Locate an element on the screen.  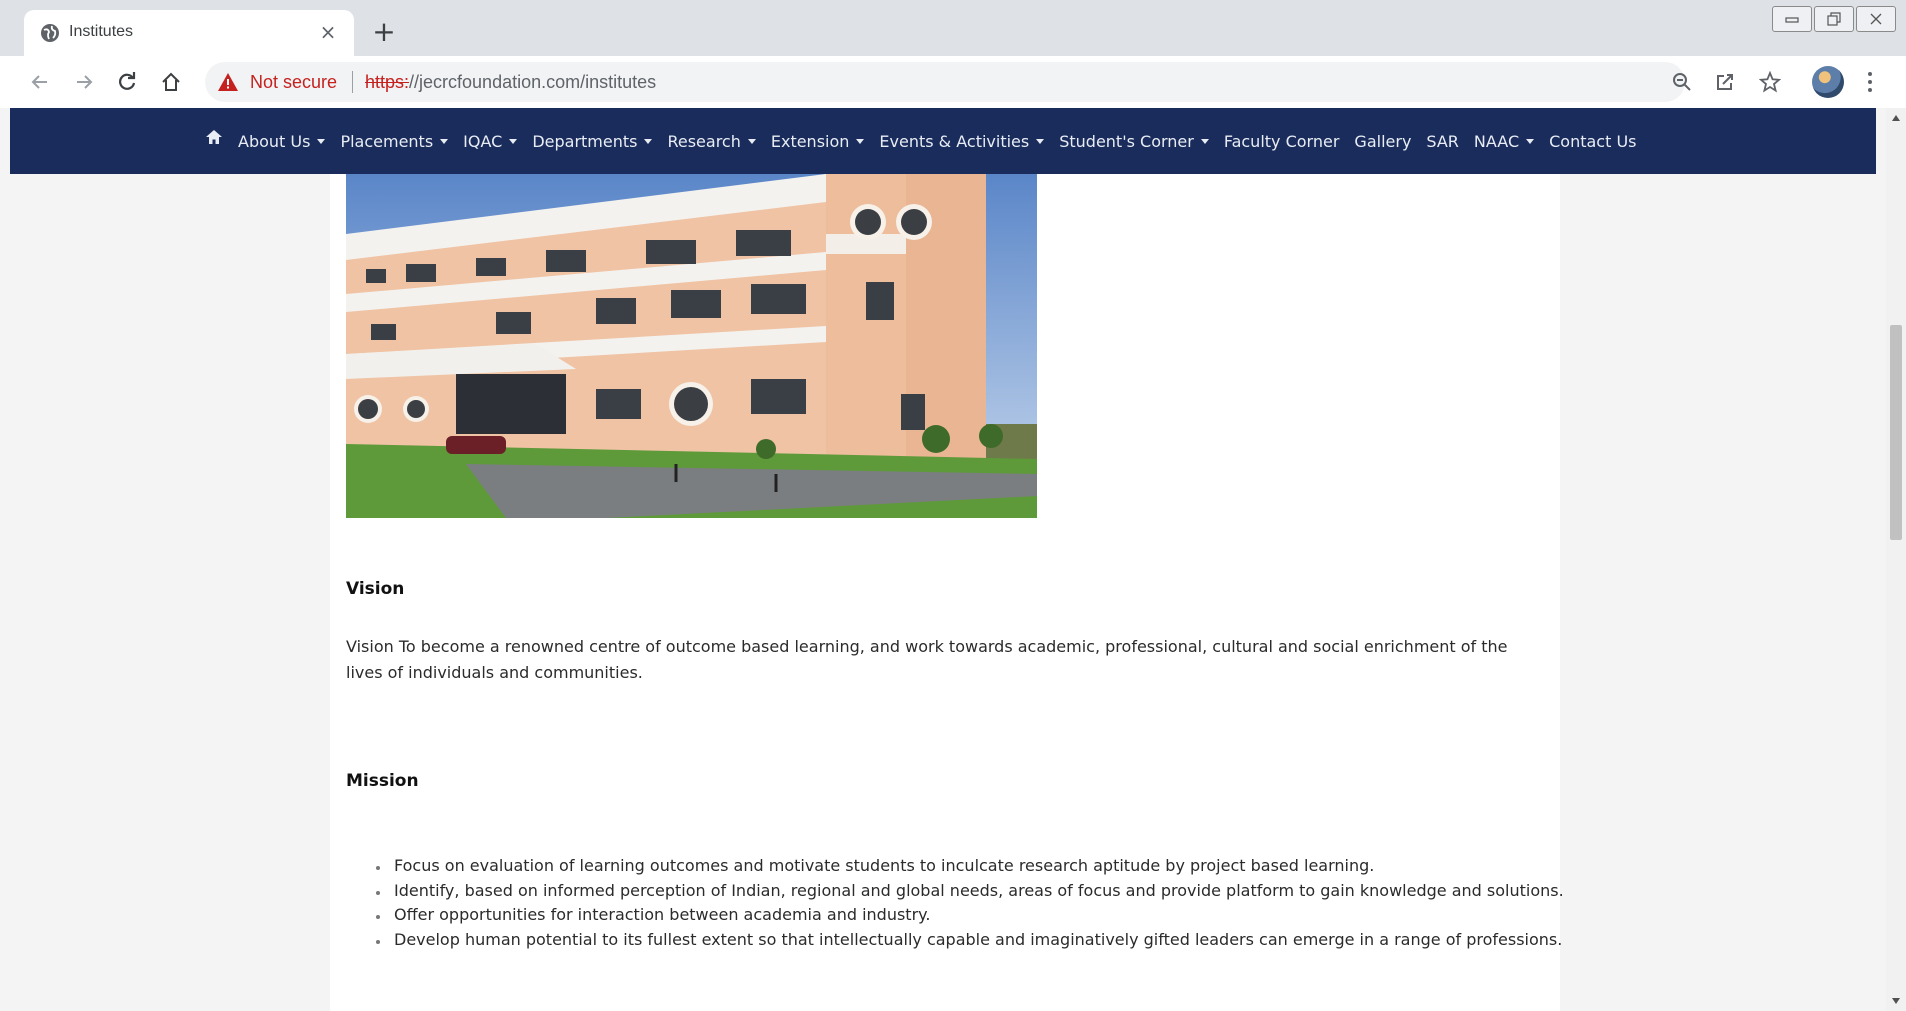
nav-item-gallery: Gallery is located at coordinates (1382, 141).